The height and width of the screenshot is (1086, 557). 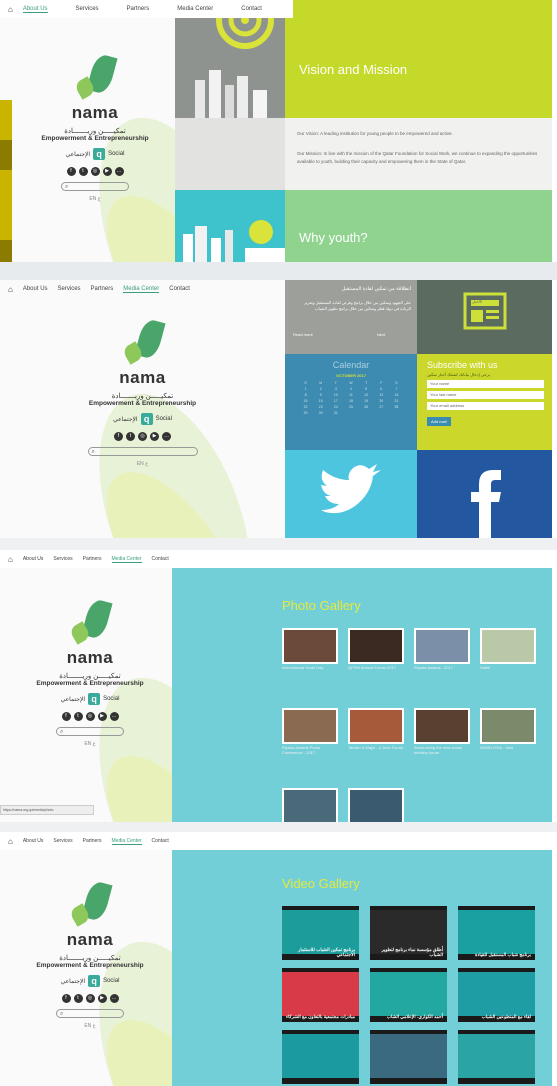 What do you see at coordinates (310, 731) in the screenshot?
I see `photo-thumbnail: Riyada Awards Press Conference - 2017` at bounding box center [310, 731].